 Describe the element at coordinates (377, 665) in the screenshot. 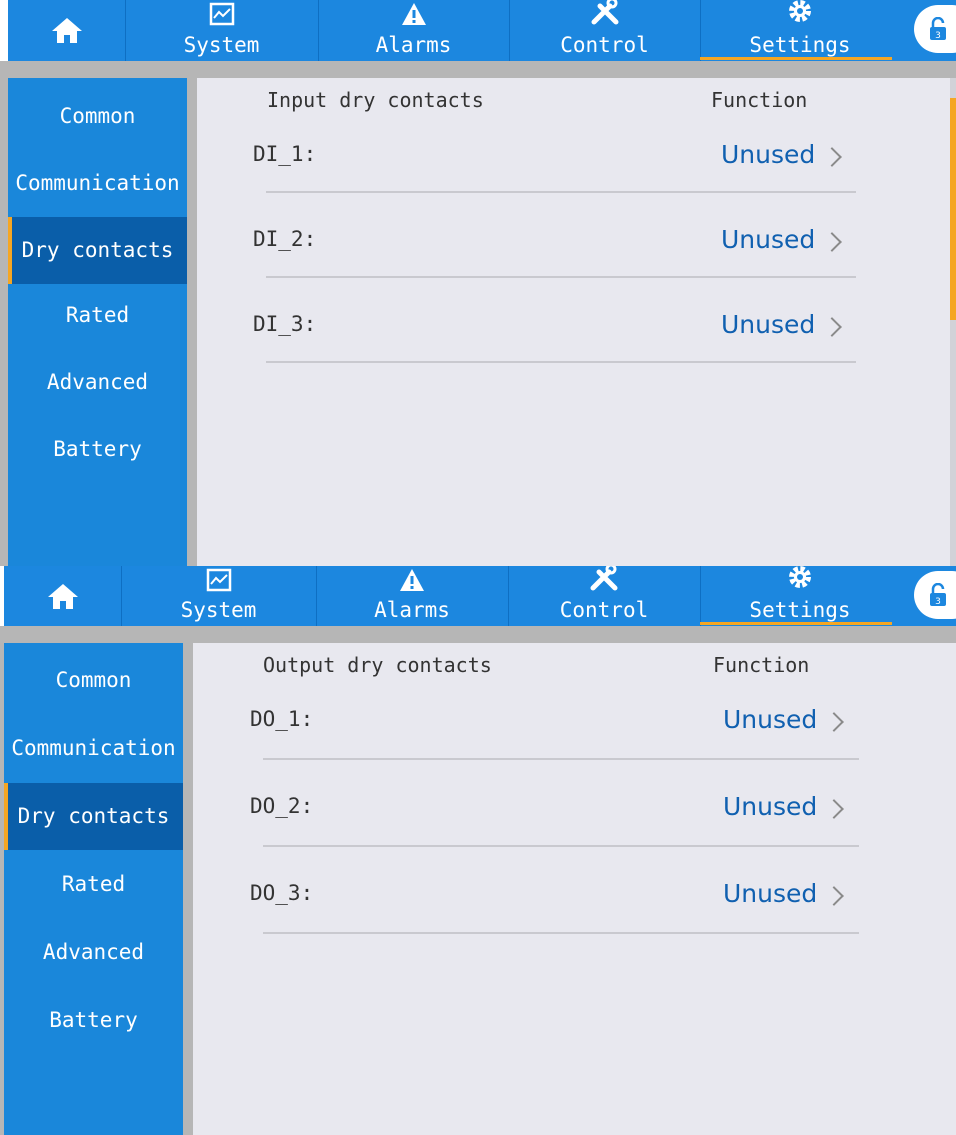

I see `section-title: Output dry contacts` at that location.